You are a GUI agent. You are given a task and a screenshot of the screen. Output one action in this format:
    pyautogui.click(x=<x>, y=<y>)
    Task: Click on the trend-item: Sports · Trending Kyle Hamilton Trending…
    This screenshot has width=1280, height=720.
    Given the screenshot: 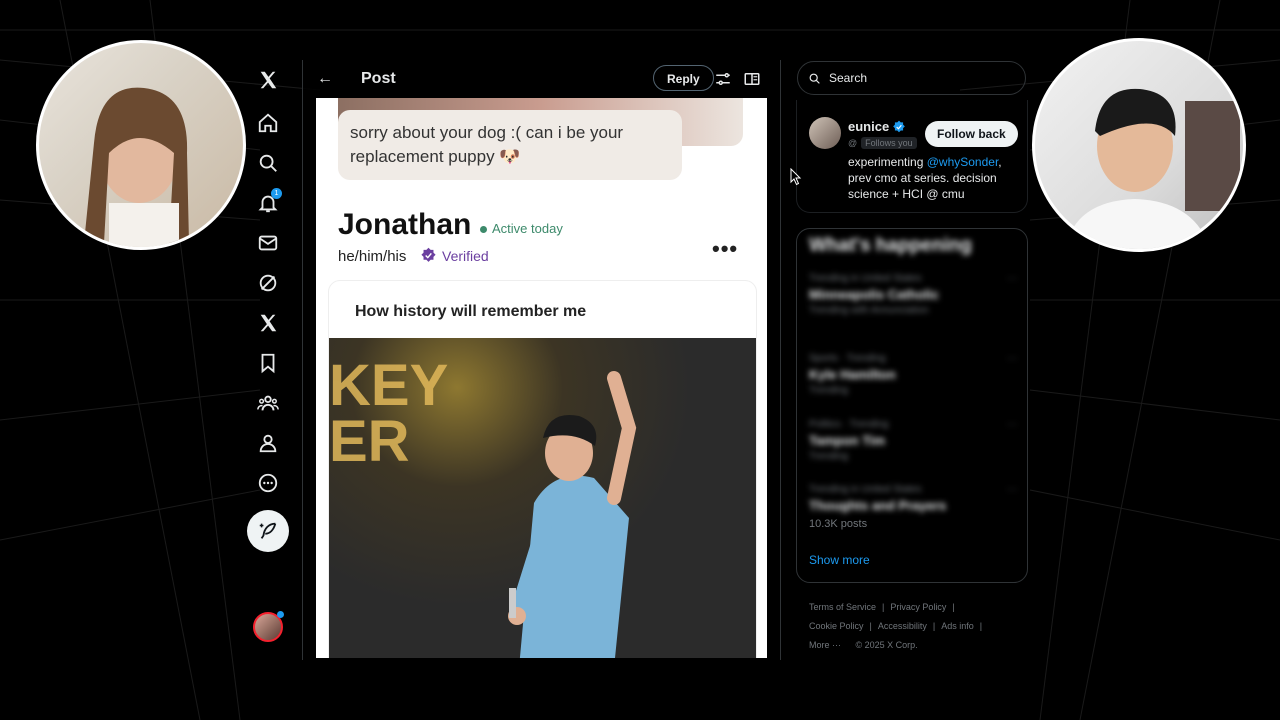 What is the action you would take?
    pyautogui.click(x=913, y=374)
    